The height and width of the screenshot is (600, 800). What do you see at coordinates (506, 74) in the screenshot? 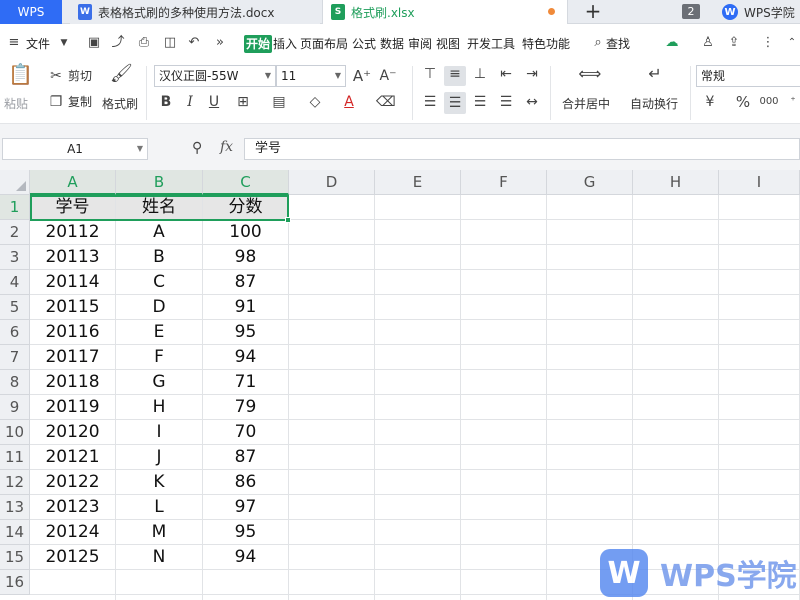
I see `decrease-indent-icon: ⇤` at bounding box center [506, 74].